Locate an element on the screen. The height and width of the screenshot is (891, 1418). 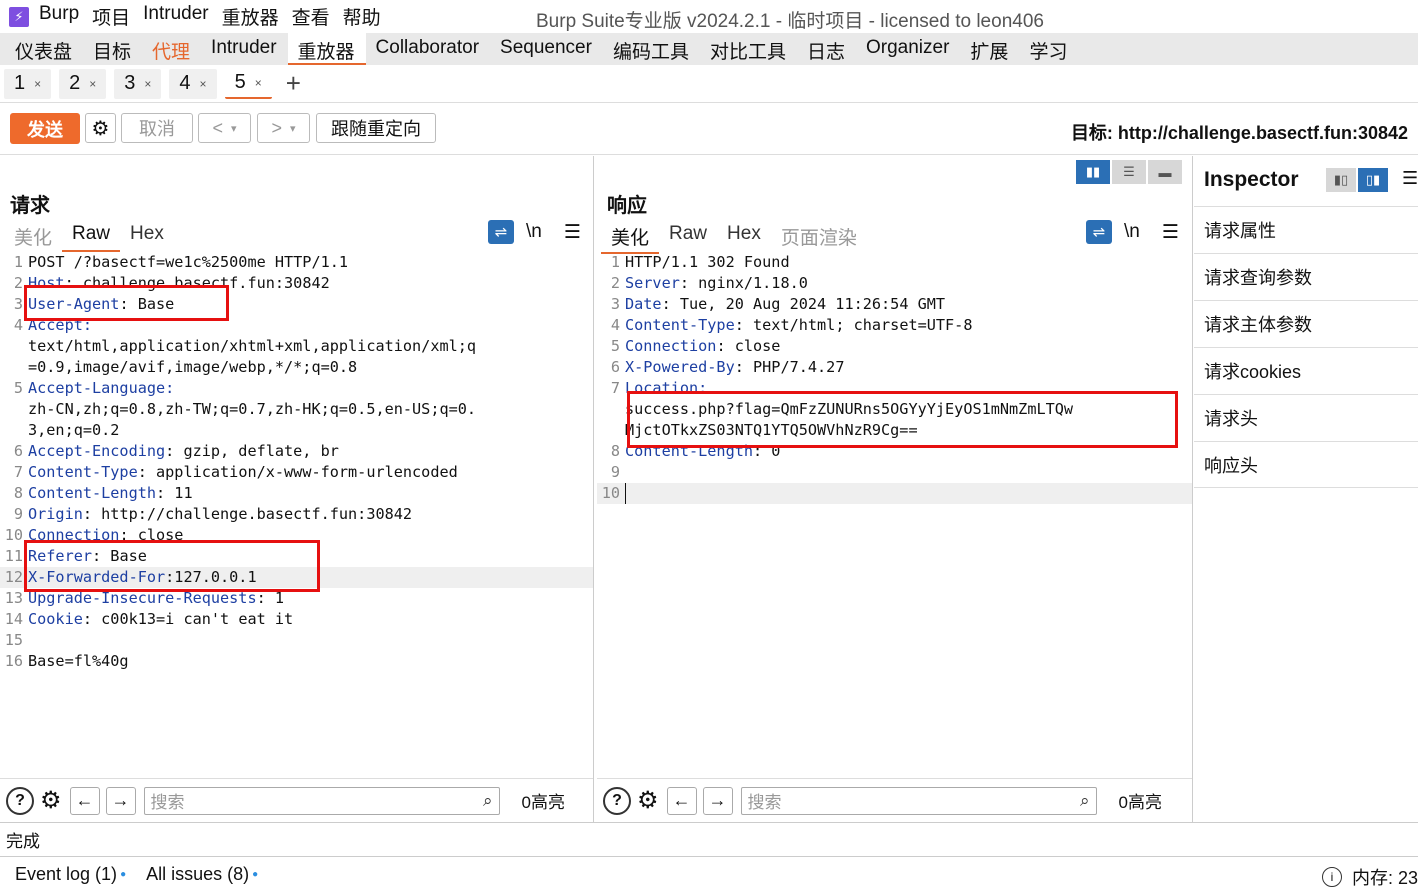
forward-label: > is located at coordinates (276, 127).